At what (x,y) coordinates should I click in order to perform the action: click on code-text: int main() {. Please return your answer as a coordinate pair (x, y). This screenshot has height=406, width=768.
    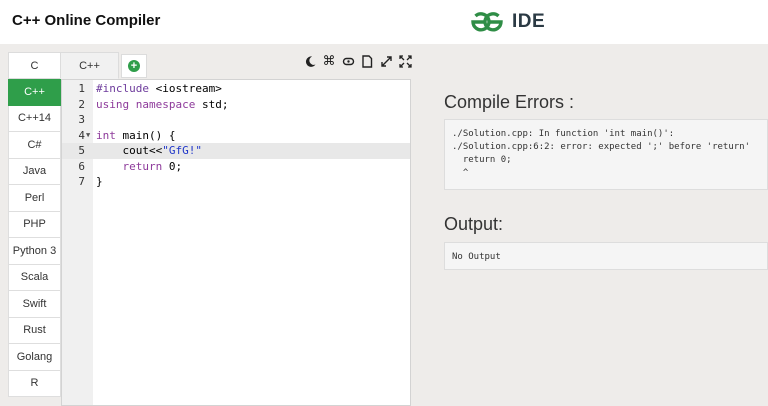
    Looking at the image, I should click on (136, 135).